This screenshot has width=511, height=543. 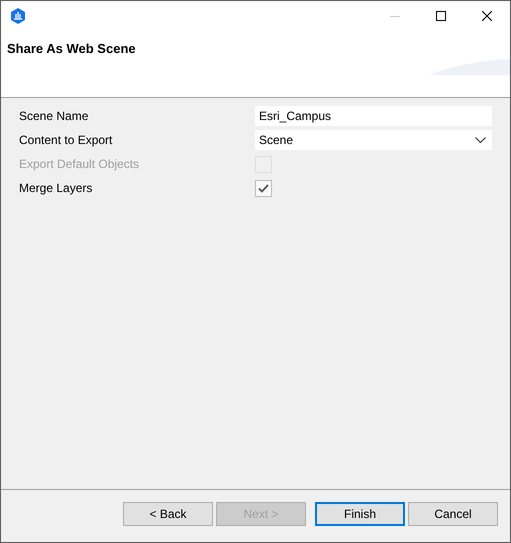 What do you see at coordinates (487, 16) in the screenshot?
I see `close-icon` at bounding box center [487, 16].